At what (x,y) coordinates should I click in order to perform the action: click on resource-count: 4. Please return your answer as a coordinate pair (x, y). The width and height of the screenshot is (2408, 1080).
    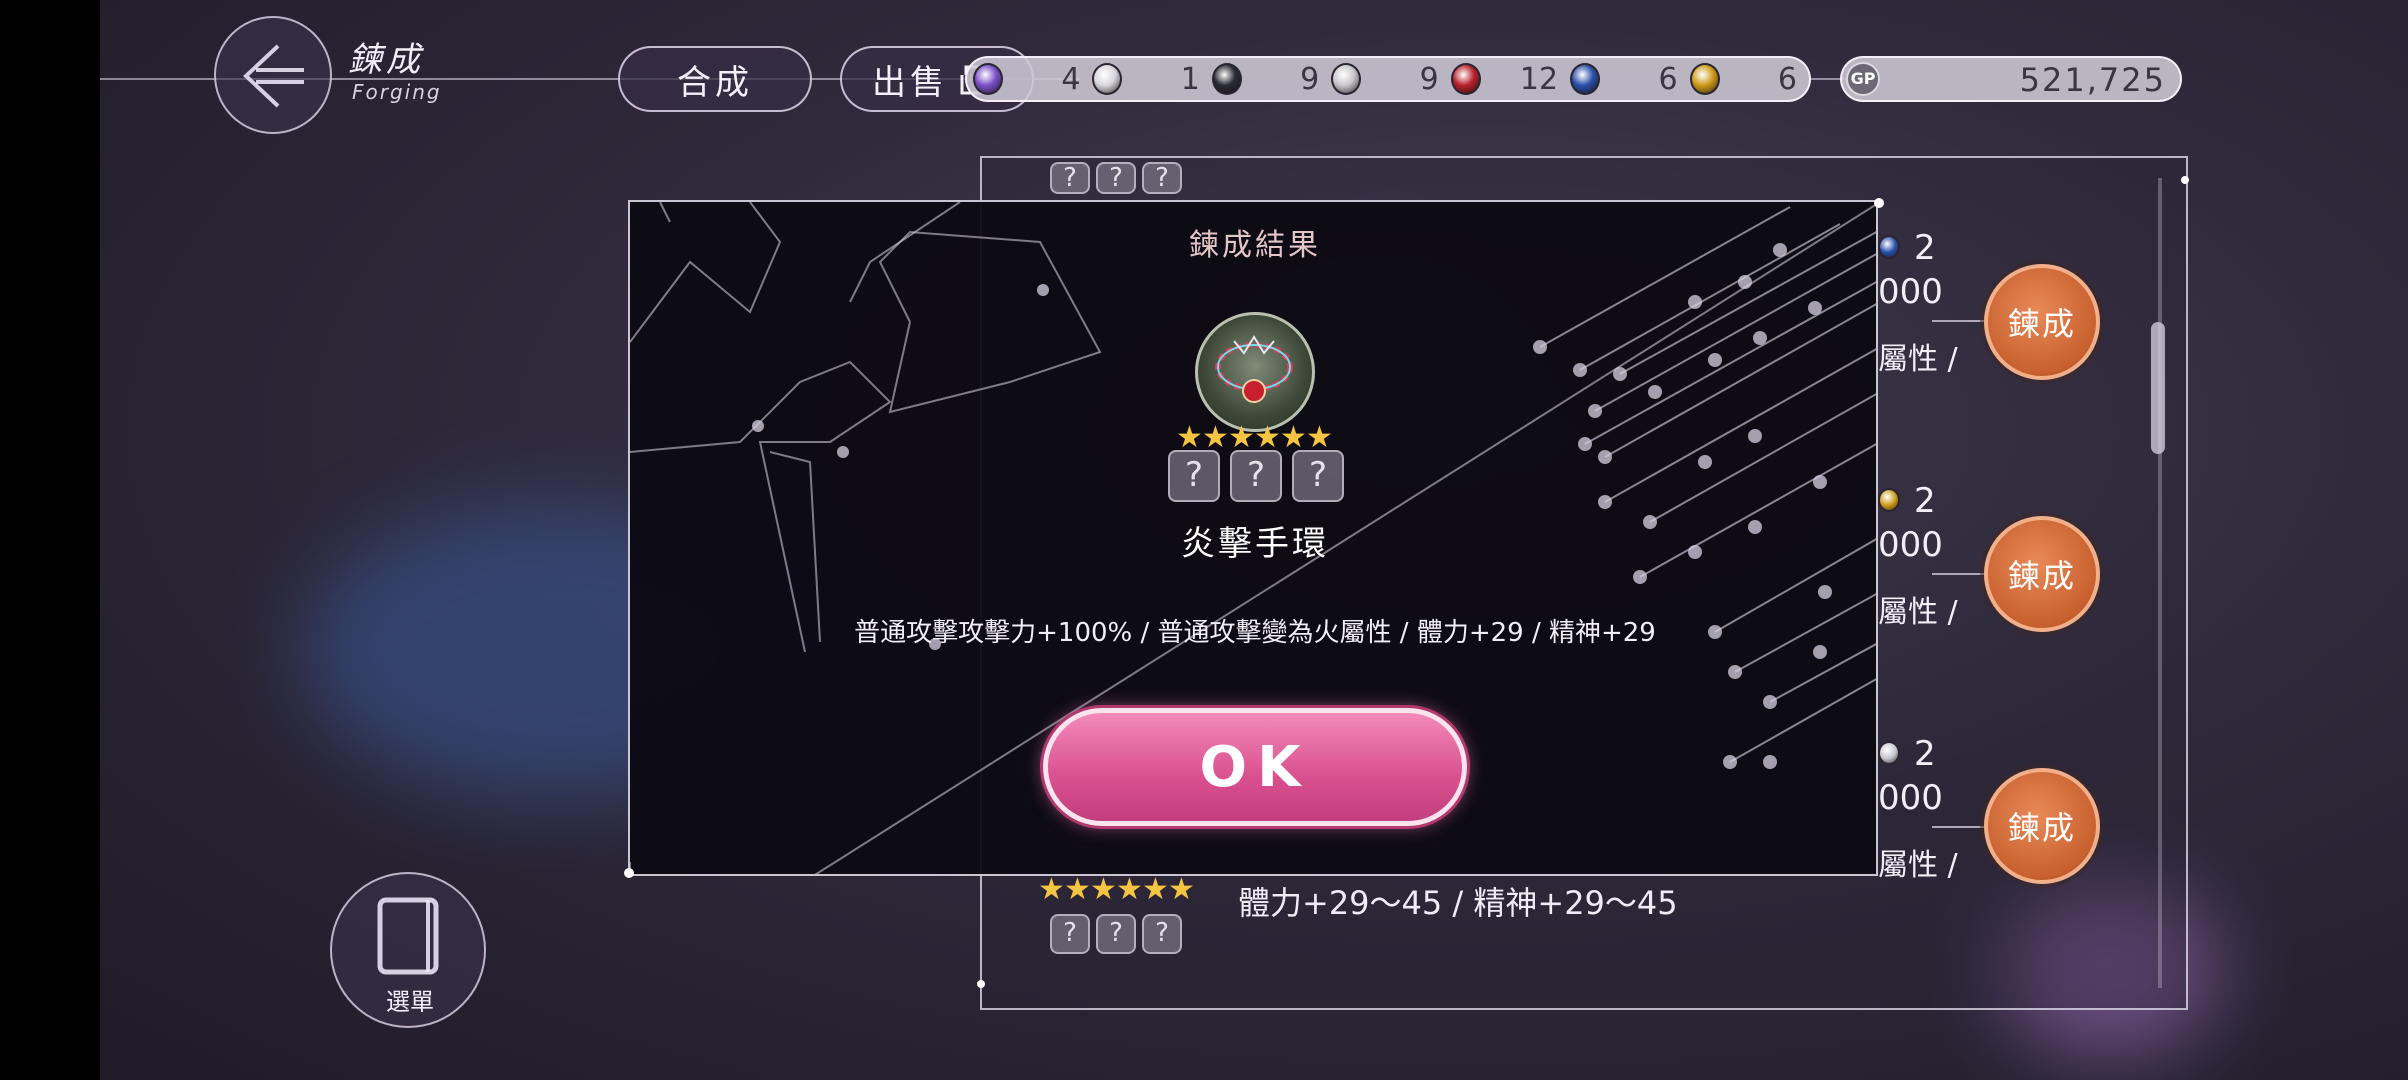
    Looking at the image, I should click on (1071, 79).